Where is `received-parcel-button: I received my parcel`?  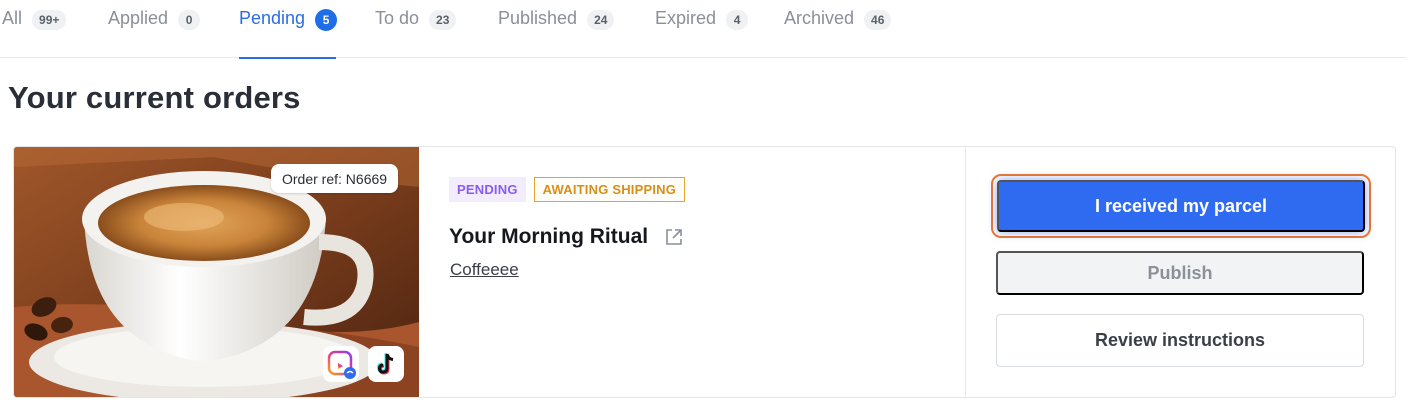 received-parcel-button: I received my parcel is located at coordinates (1181, 206).